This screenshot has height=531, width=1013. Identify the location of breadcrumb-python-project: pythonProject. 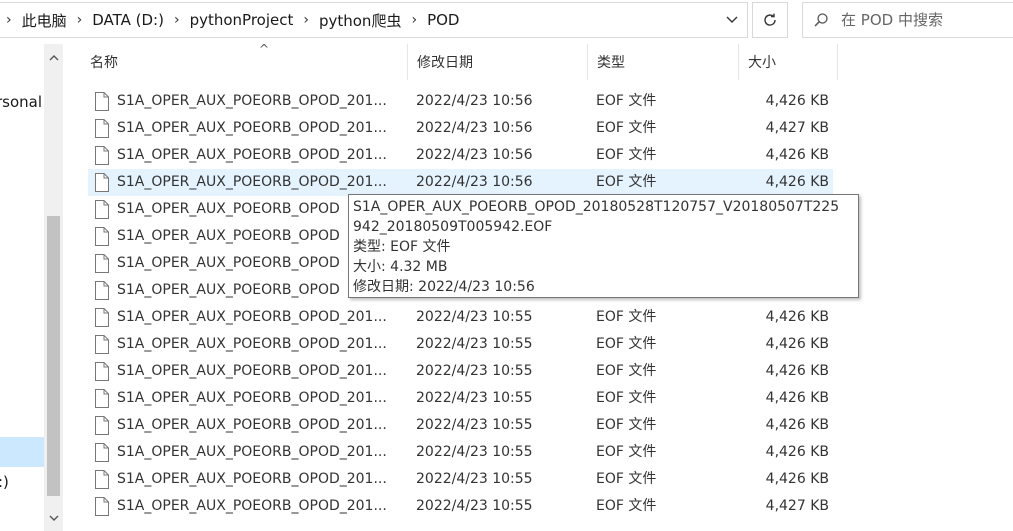
(242, 20).